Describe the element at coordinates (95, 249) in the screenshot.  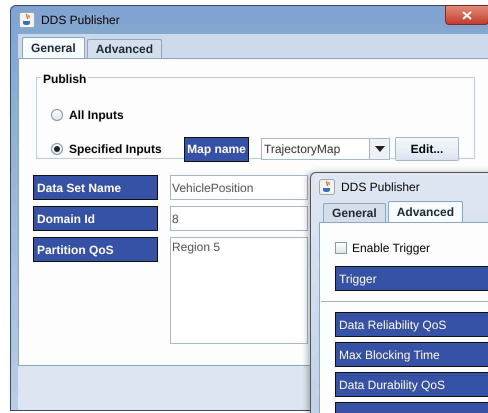
I see `field-label: Partition QoS` at that location.